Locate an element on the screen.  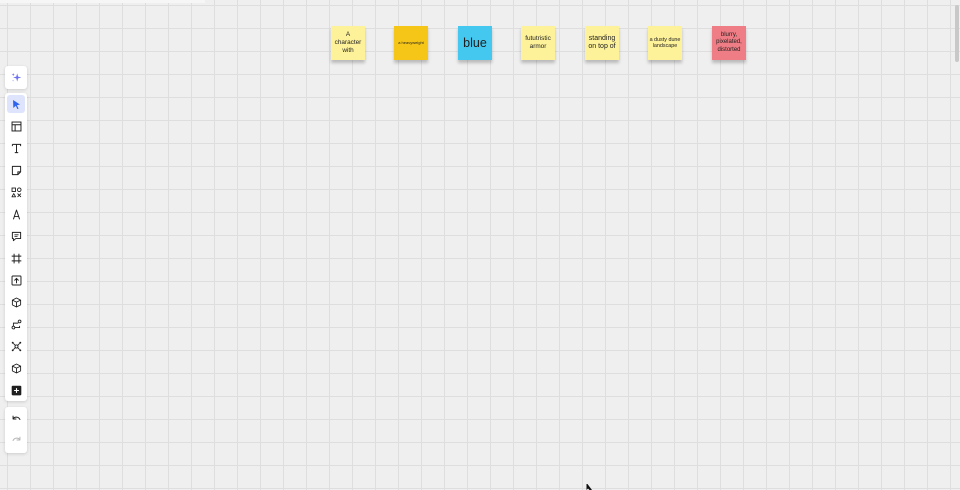
undo-button is located at coordinates (16, 419).